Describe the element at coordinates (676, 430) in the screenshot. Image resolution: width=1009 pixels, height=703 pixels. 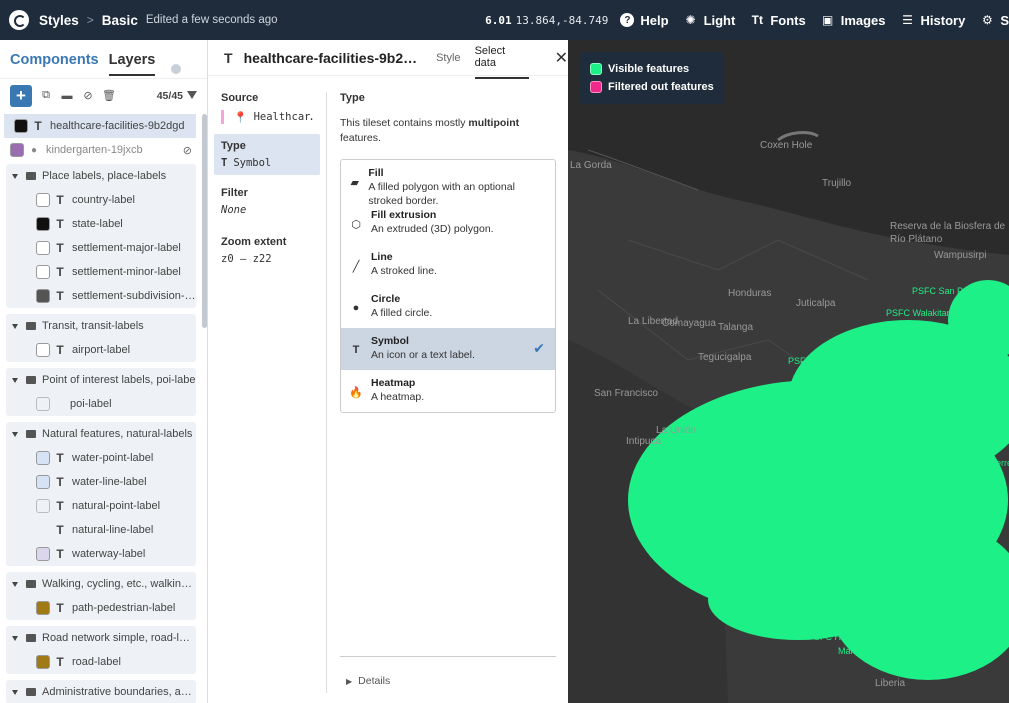
I see `map-label: La Unión` at that location.